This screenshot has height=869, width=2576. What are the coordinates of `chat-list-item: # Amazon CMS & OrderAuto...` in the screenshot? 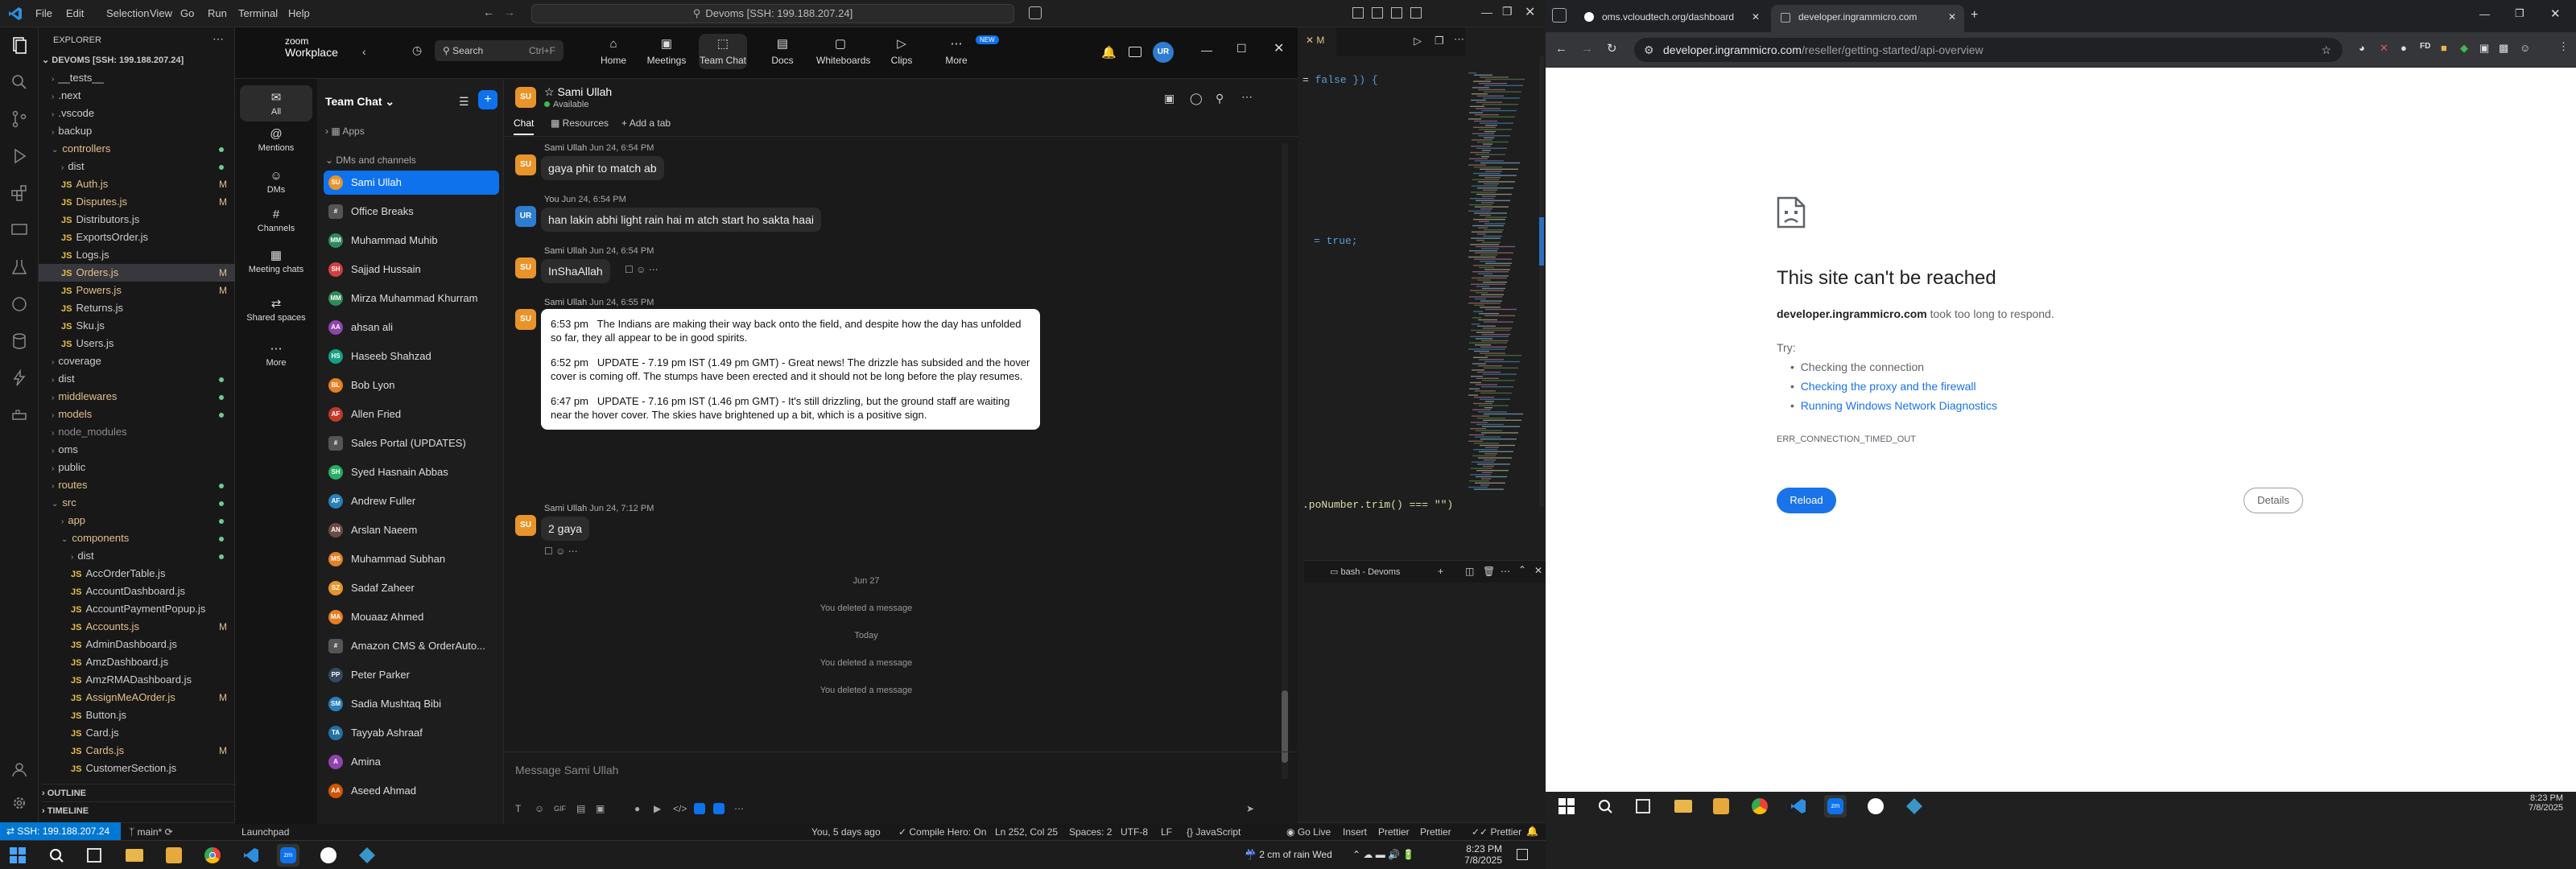 It's located at (411, 646).